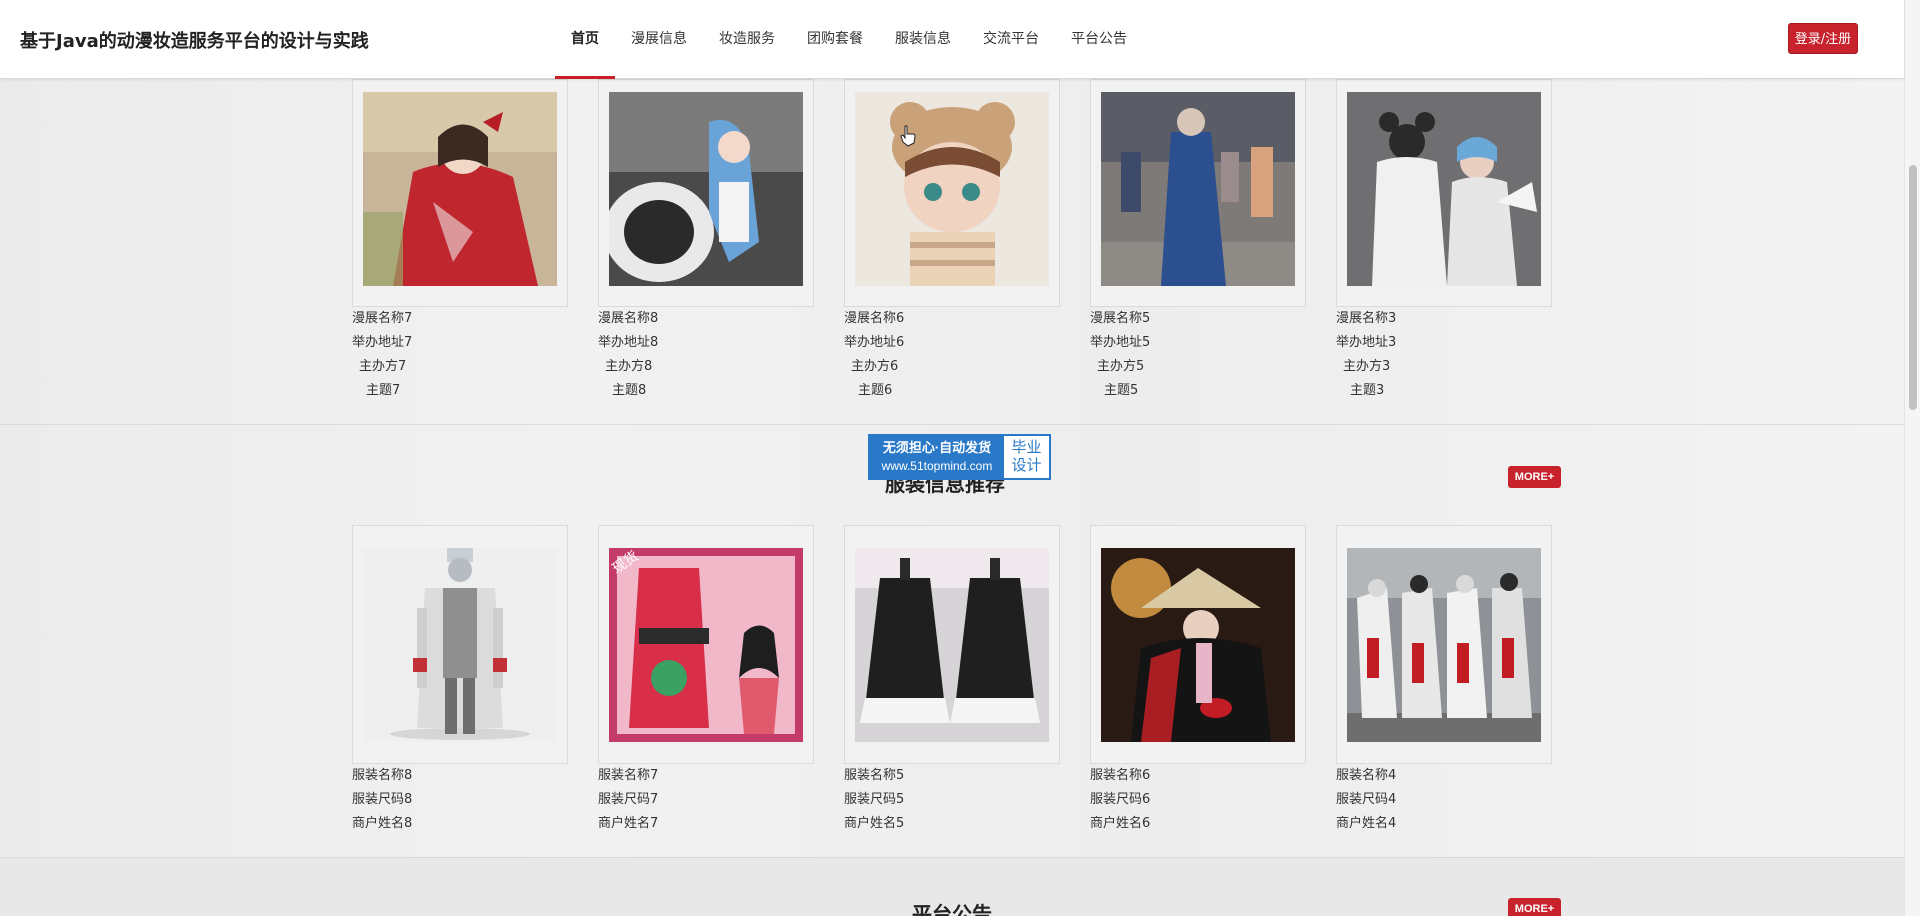 The image size is (1920, 916). I want to click on clothing-image: 现货, so click(706, 645).